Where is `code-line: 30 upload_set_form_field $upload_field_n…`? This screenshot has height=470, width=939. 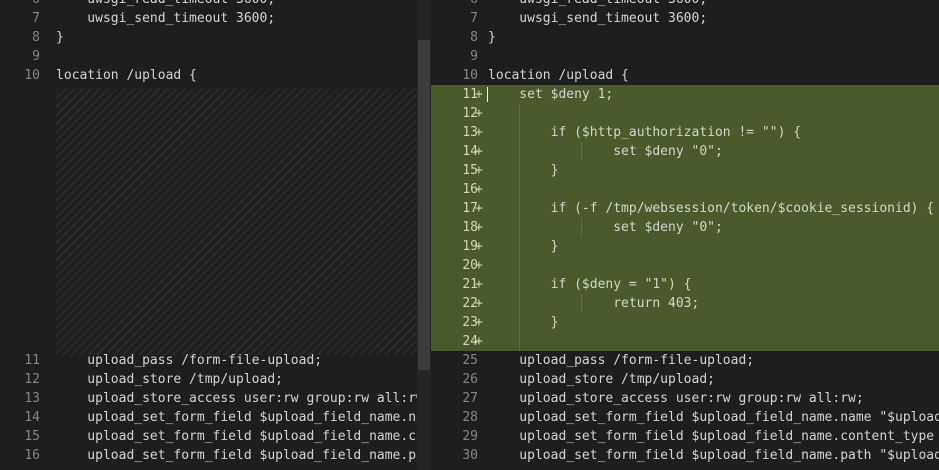
code-line: 30 upload_set_form_field $upload_field_n… is located at coordinates (685, 455).